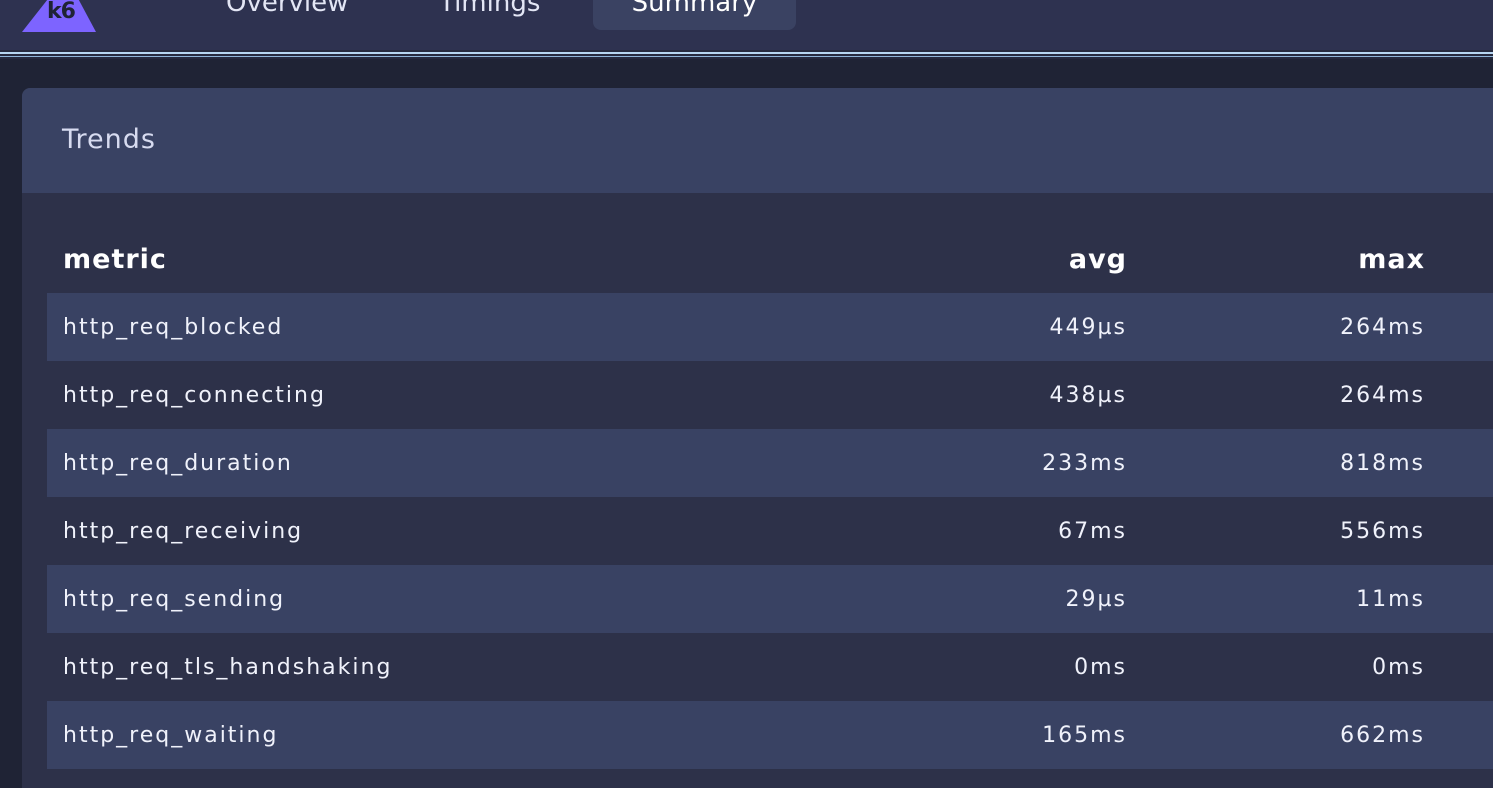  I want to click on tab-overview: Overview, so click(287, 15).